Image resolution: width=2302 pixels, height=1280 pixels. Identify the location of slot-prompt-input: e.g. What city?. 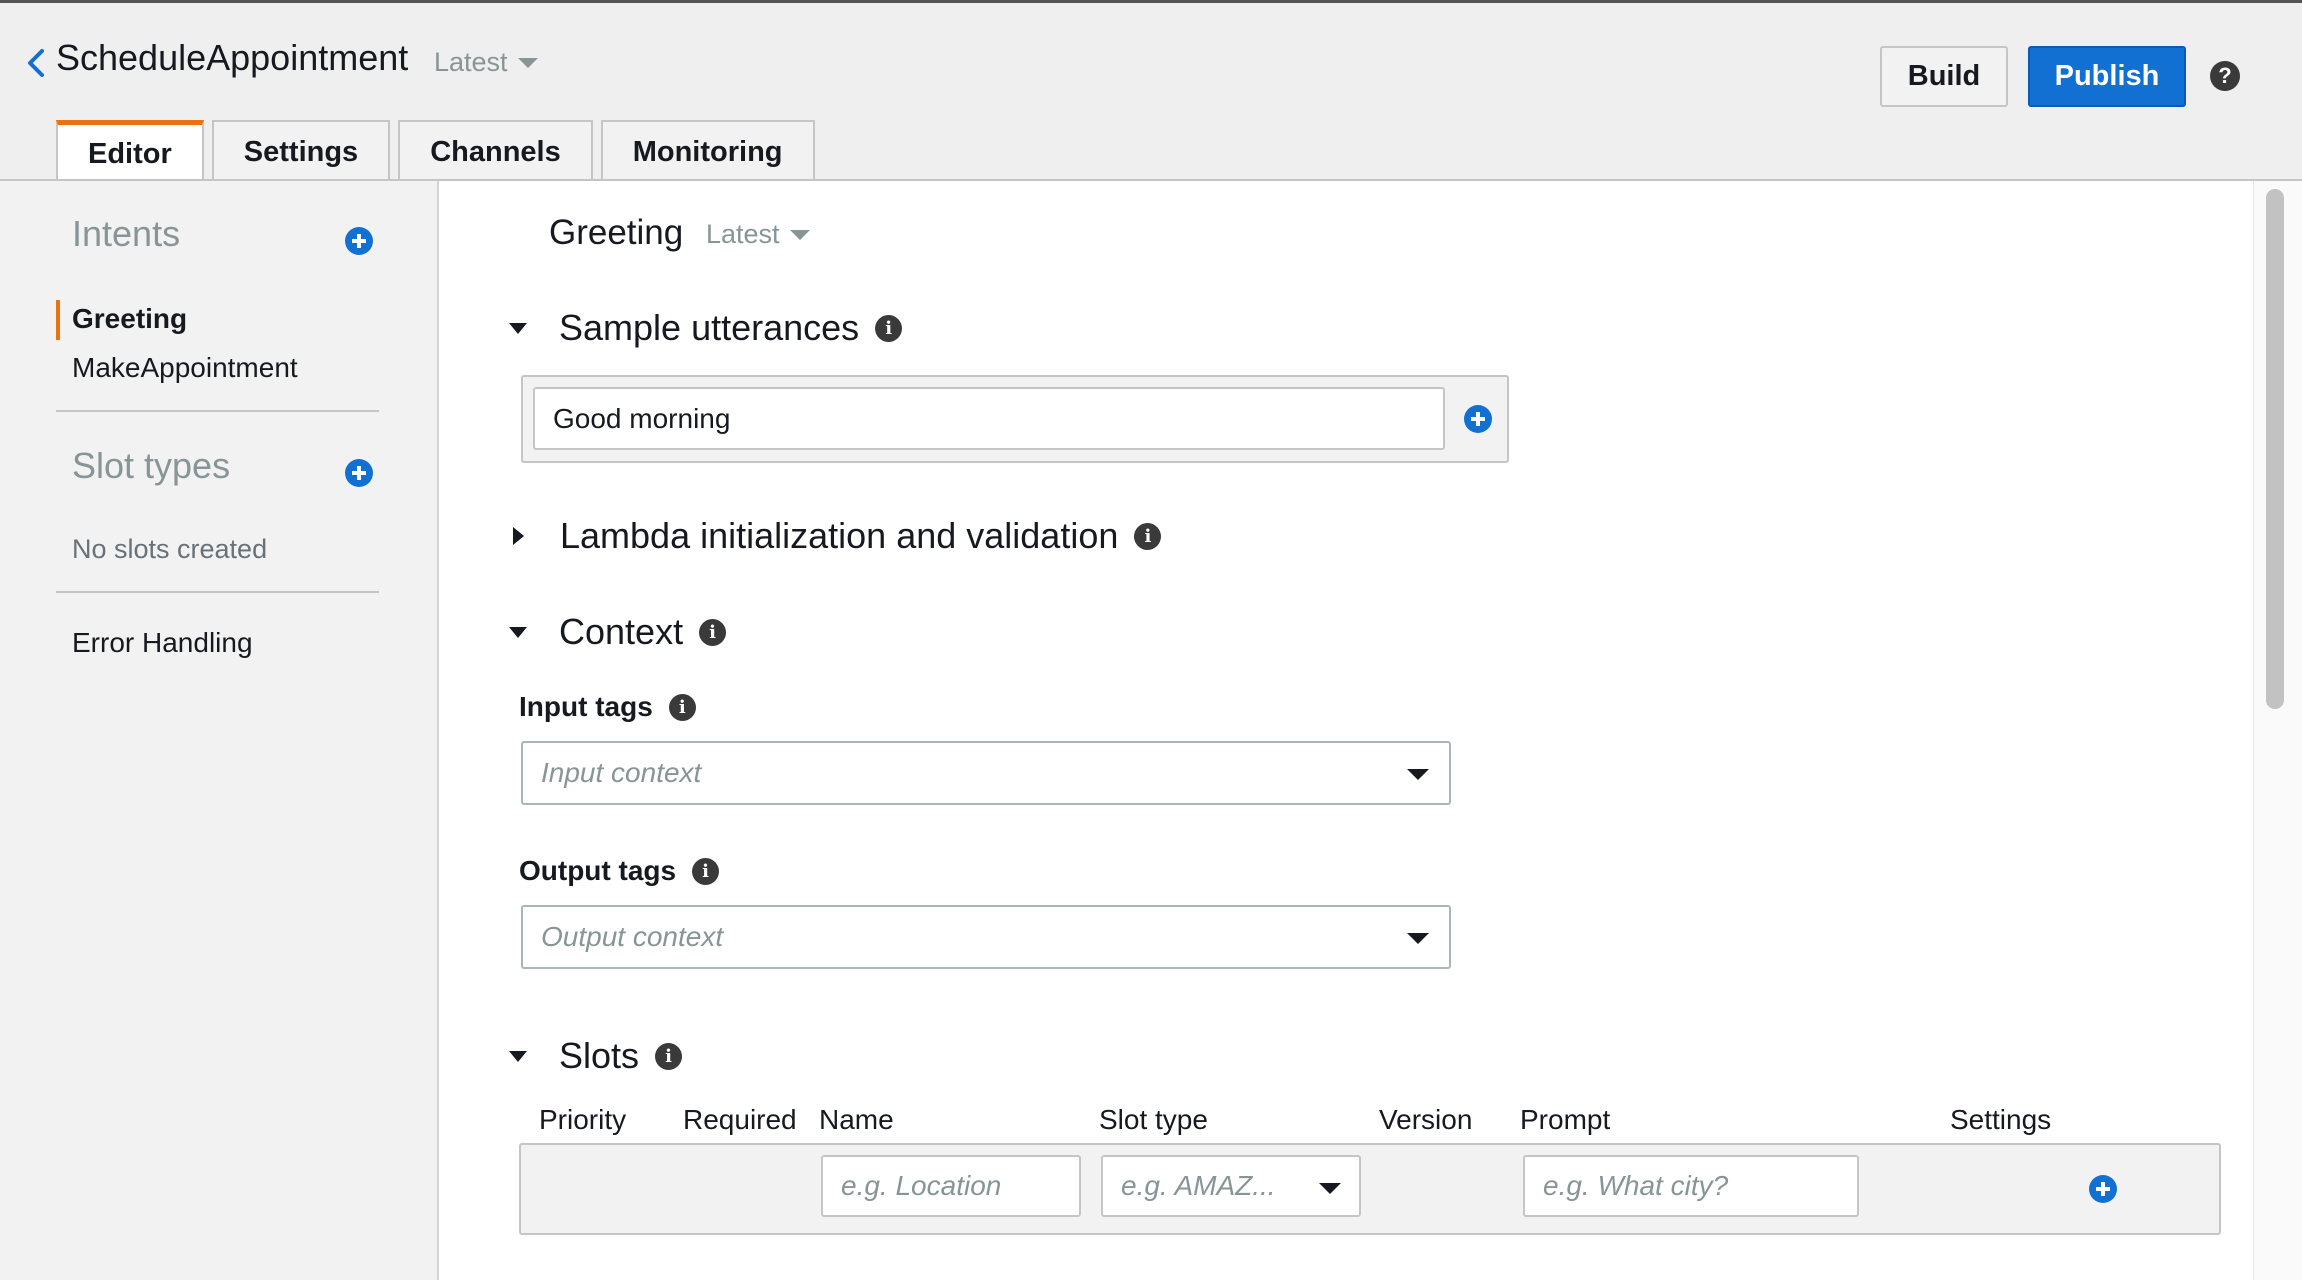
(1691, 1186).